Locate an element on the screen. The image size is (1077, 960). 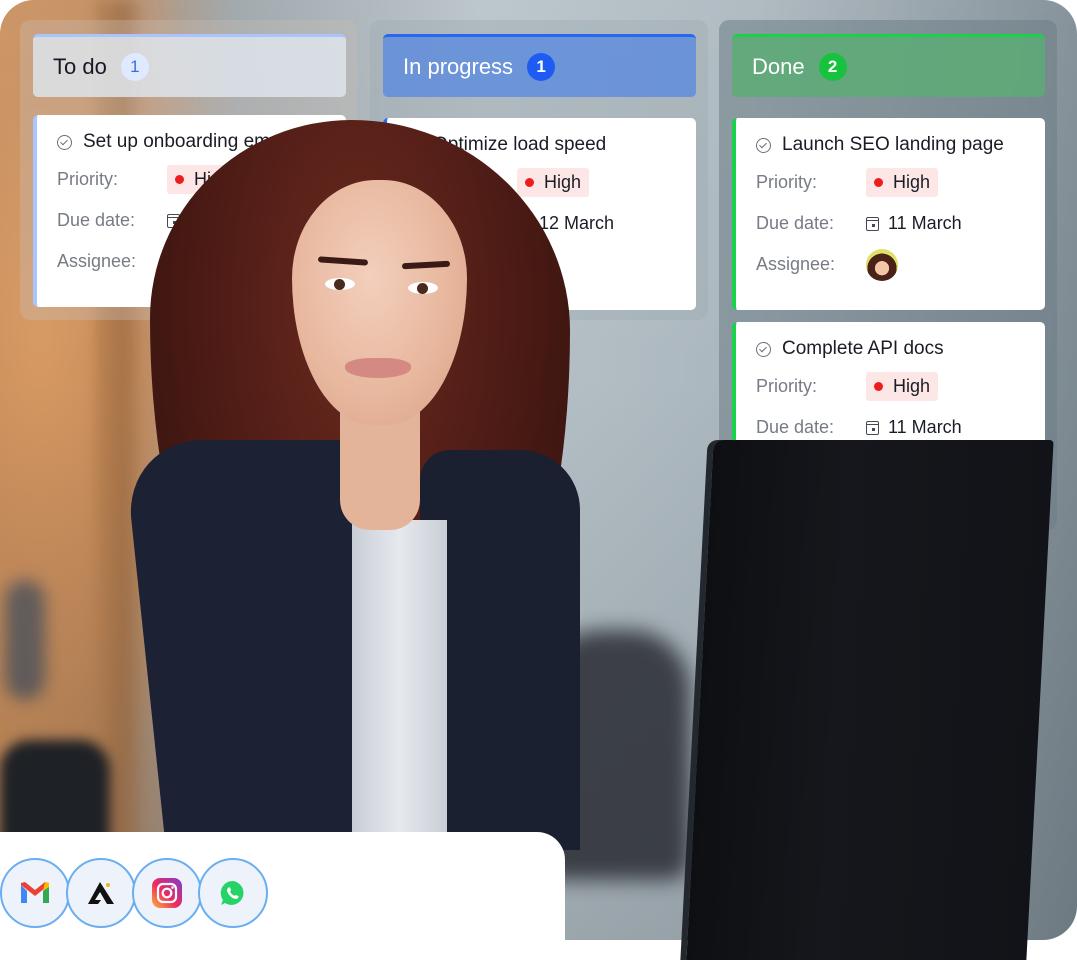
integration-instagram is located at coordinates (167, 893).